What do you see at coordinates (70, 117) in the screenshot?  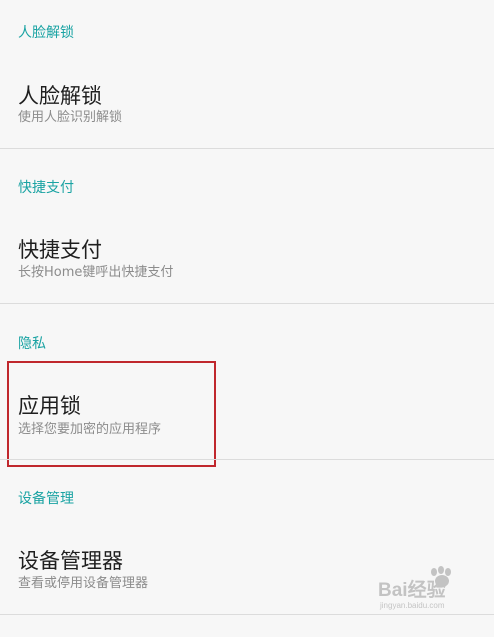 I see `setting-item-subtitle: 使用人脸识别解锁` at bounding box center [70, 117].